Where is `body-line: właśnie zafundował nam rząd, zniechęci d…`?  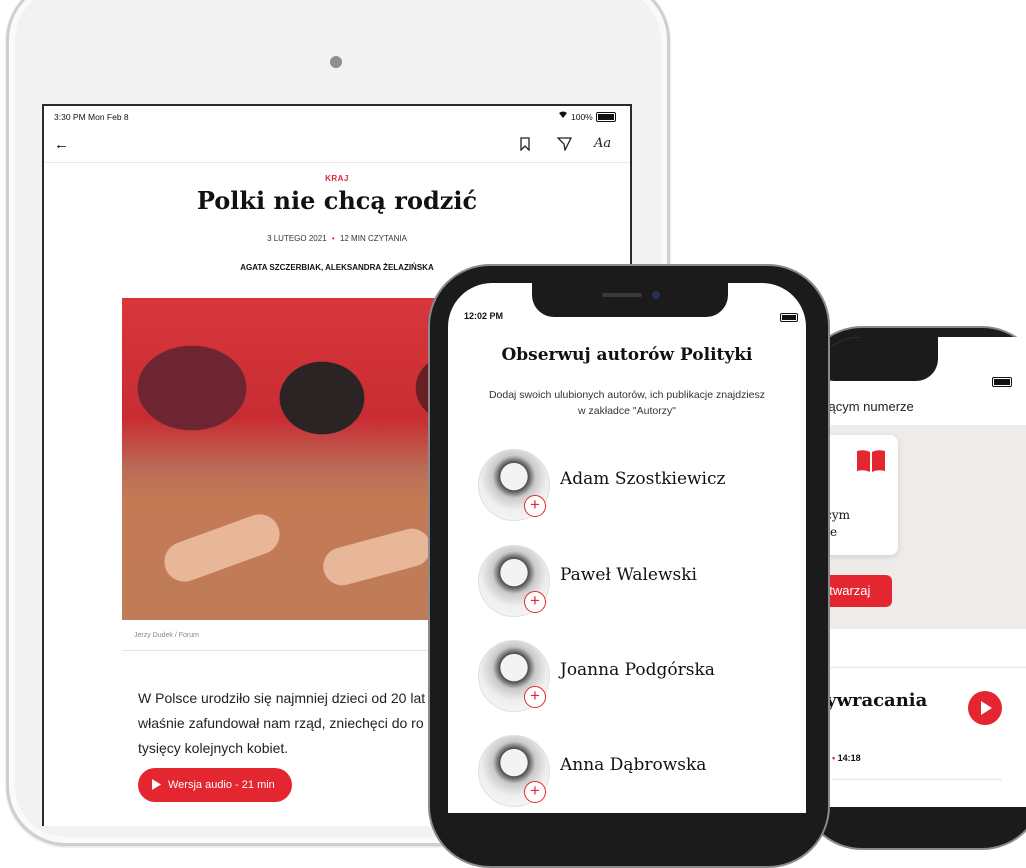
body-line: właśnie zafundował nam rząd, zniechęci d… is located at coordinates (281, 723).